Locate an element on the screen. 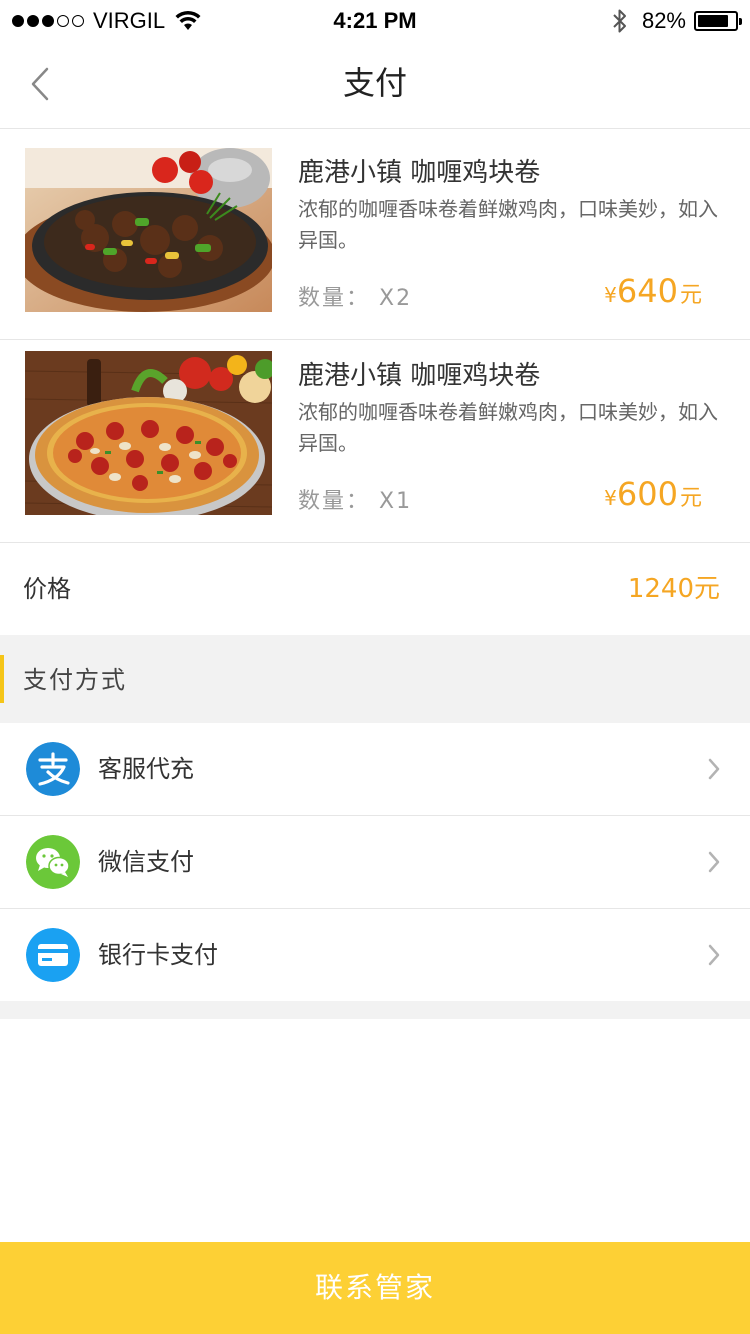  section-accent-bar is located at coordinates (2, 679).